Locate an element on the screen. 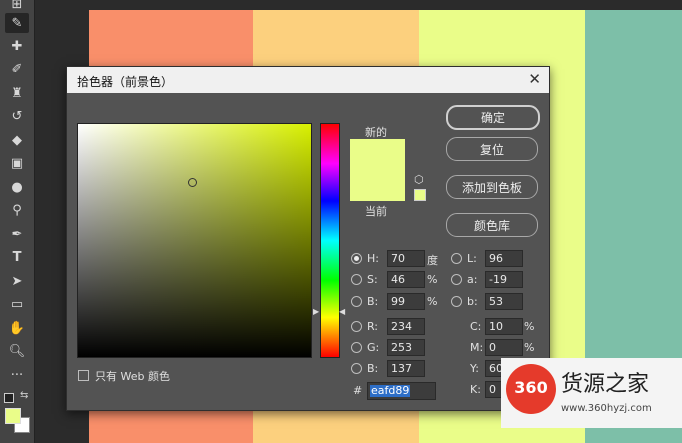 The image size is (682, 443). green-radio is located at coordinates (356, 347).